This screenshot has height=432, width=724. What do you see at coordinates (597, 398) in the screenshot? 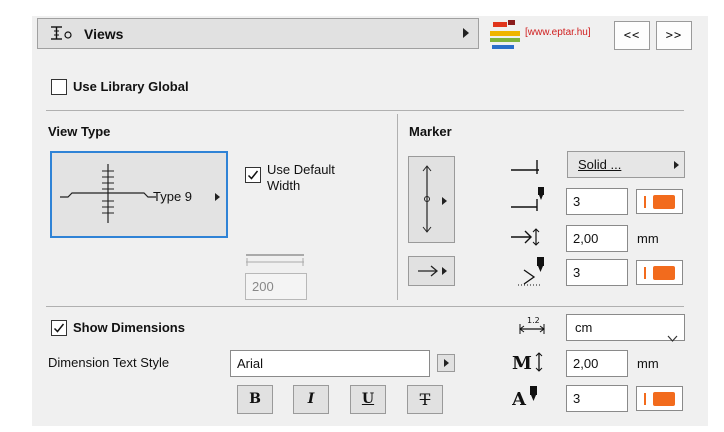
I see `dimension-text-pen-input: 3` at bounding box center [597, 398].